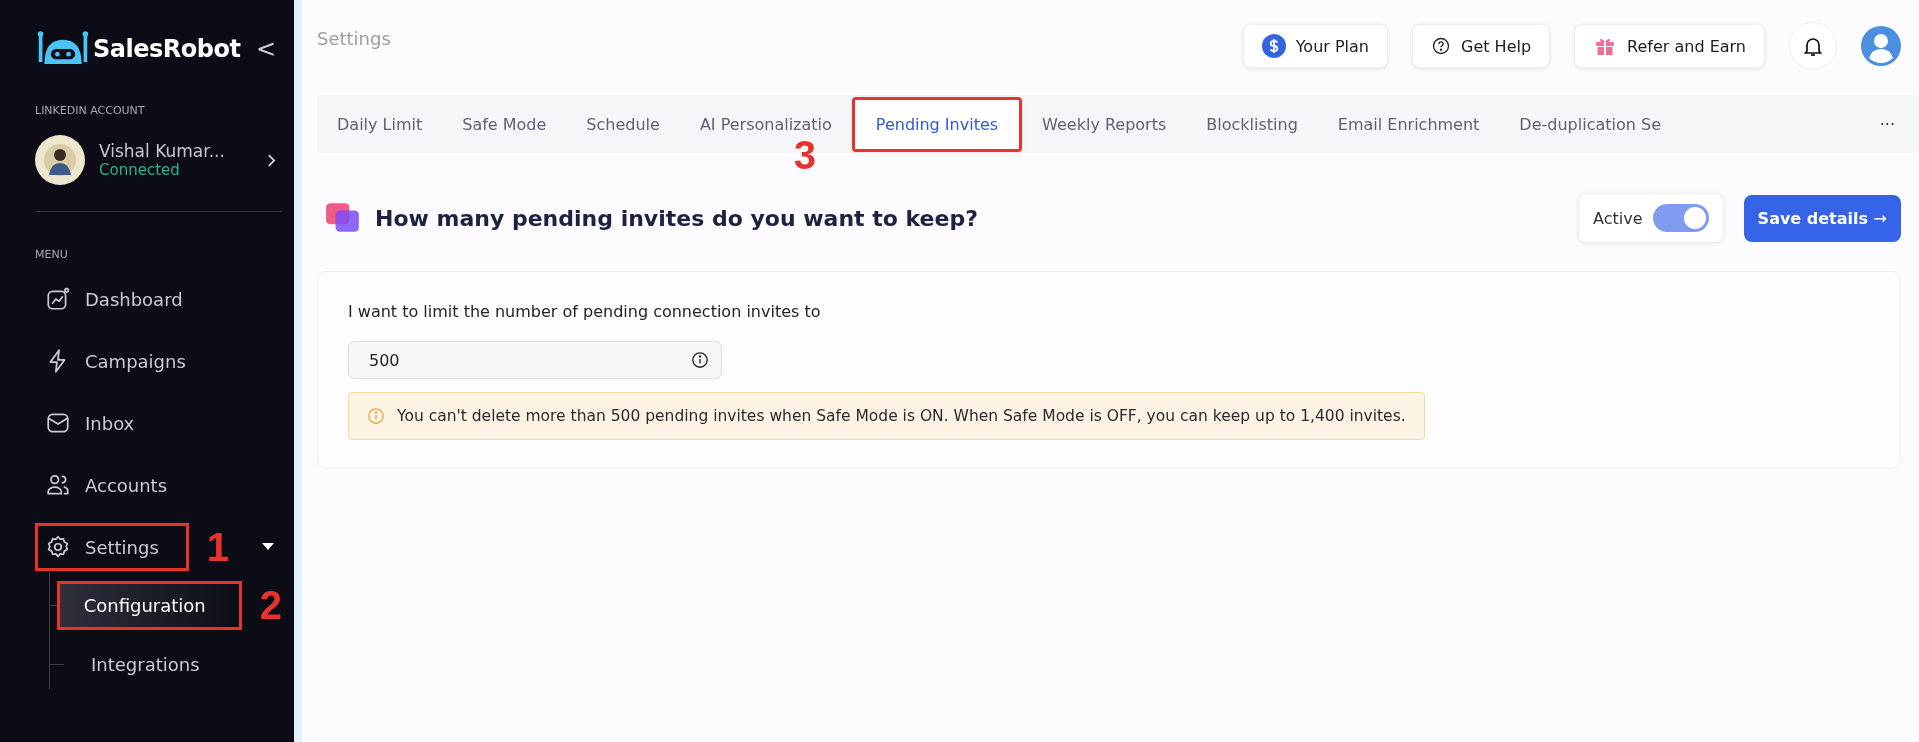 This screenshot has width=1919, height=742. I want to click on collapse-button: <, so click(265, 49).